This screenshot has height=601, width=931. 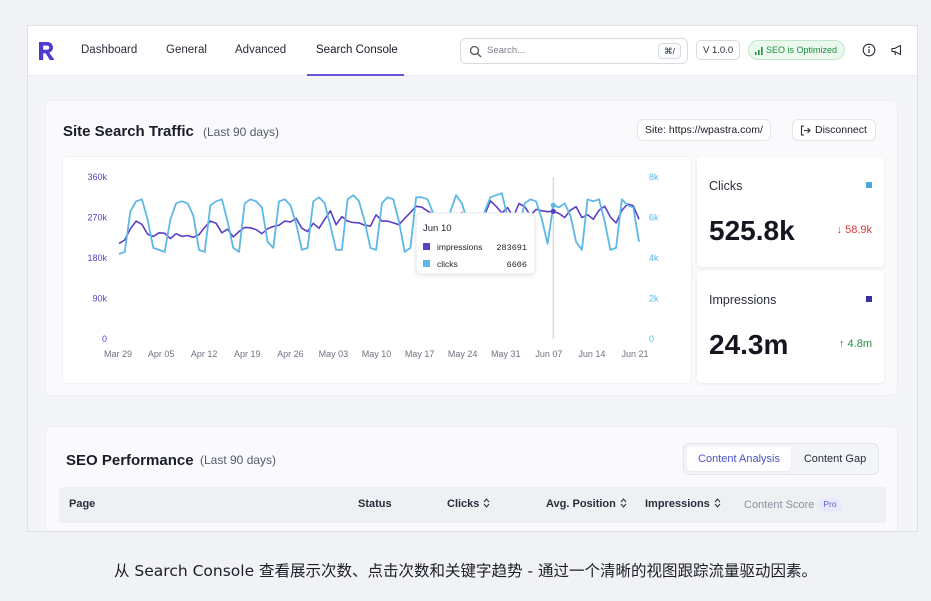 What do you see at coordinates (553, 205) in the screenshot?
I see `hover-point-clicks` at bounding box center [553, 205].